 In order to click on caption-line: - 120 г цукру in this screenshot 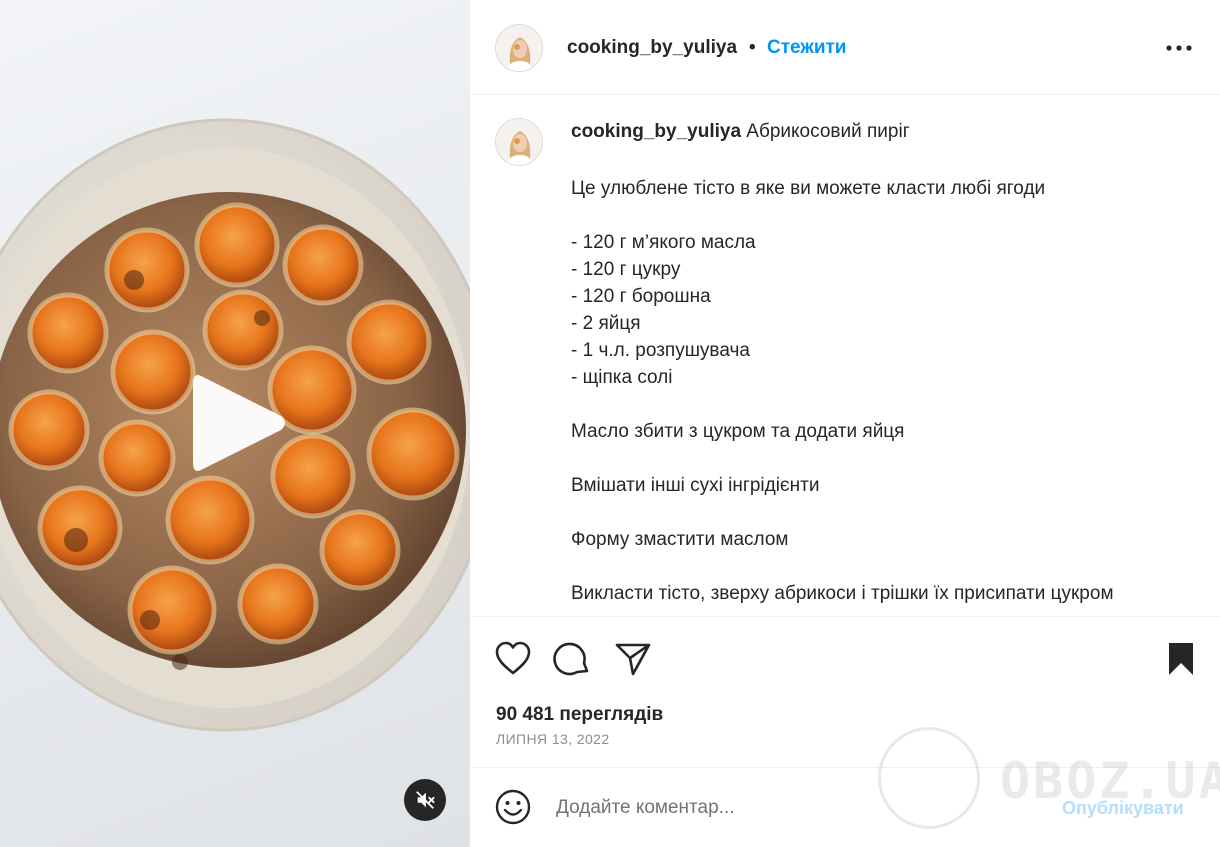, I will do `click(626, 269)`.